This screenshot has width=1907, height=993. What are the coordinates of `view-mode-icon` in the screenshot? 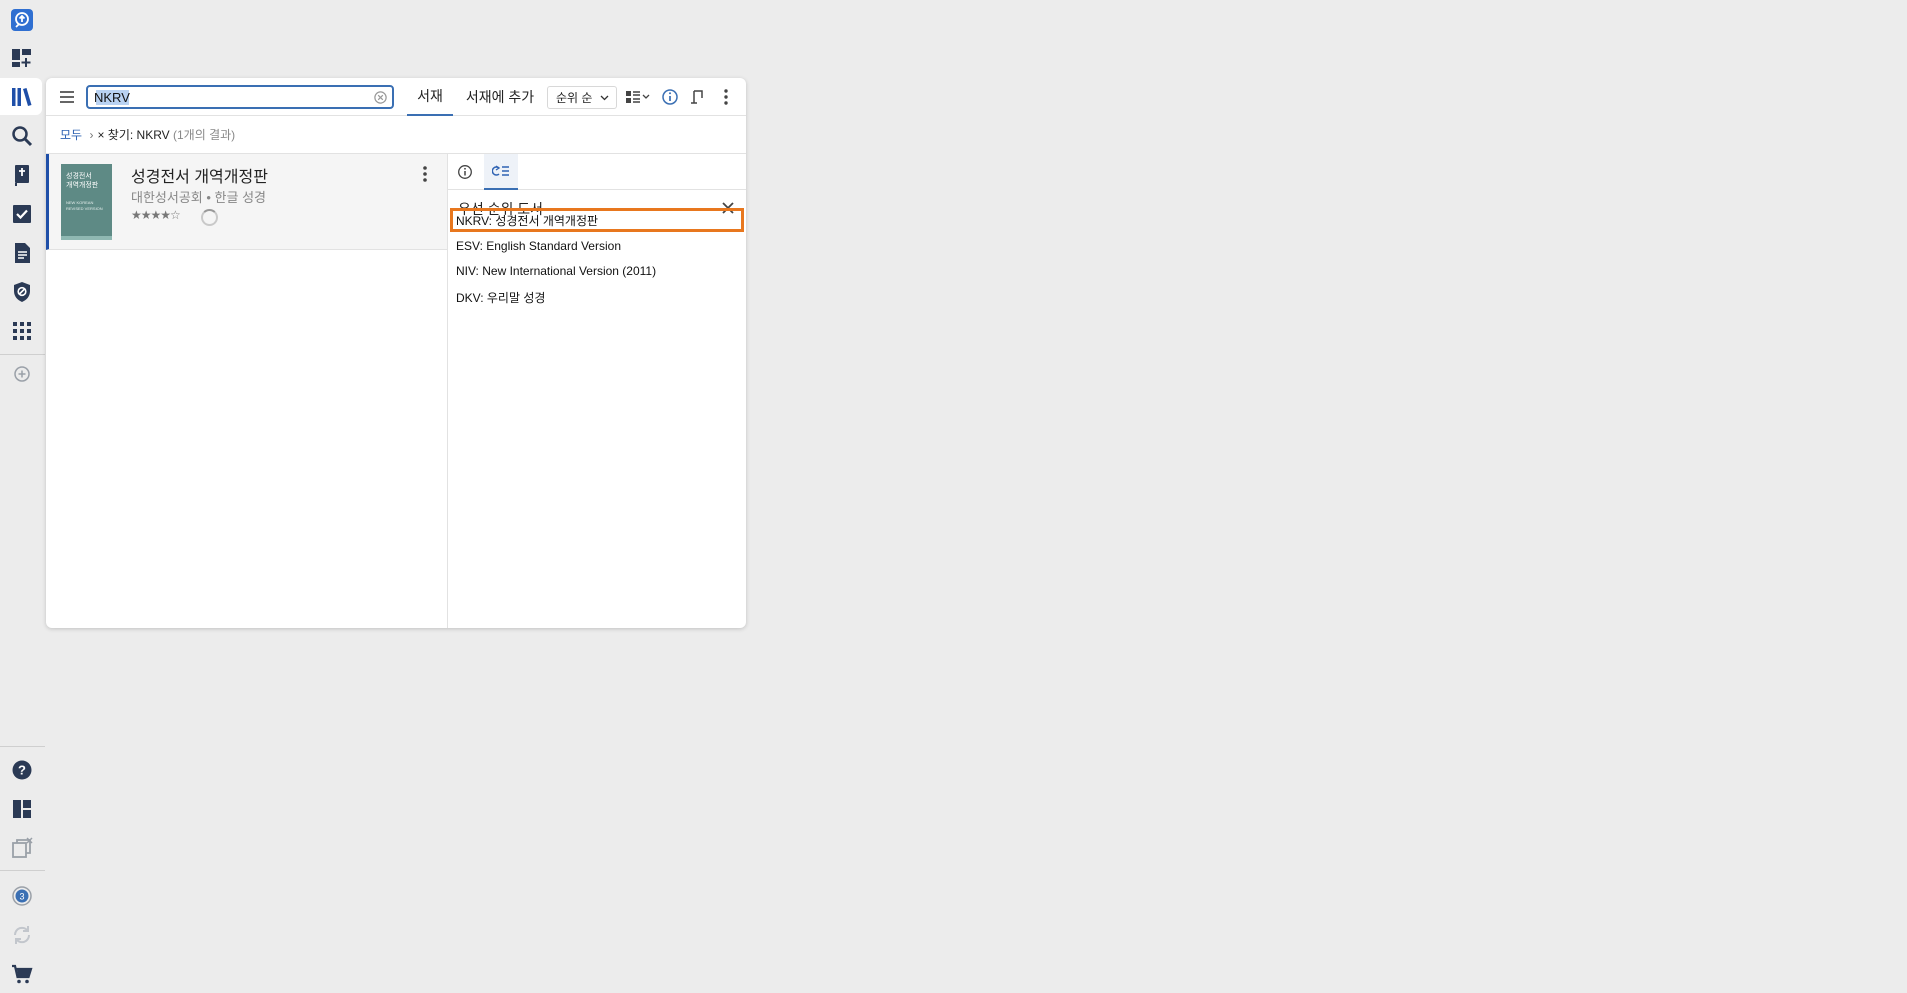 It's located at (639, 97).